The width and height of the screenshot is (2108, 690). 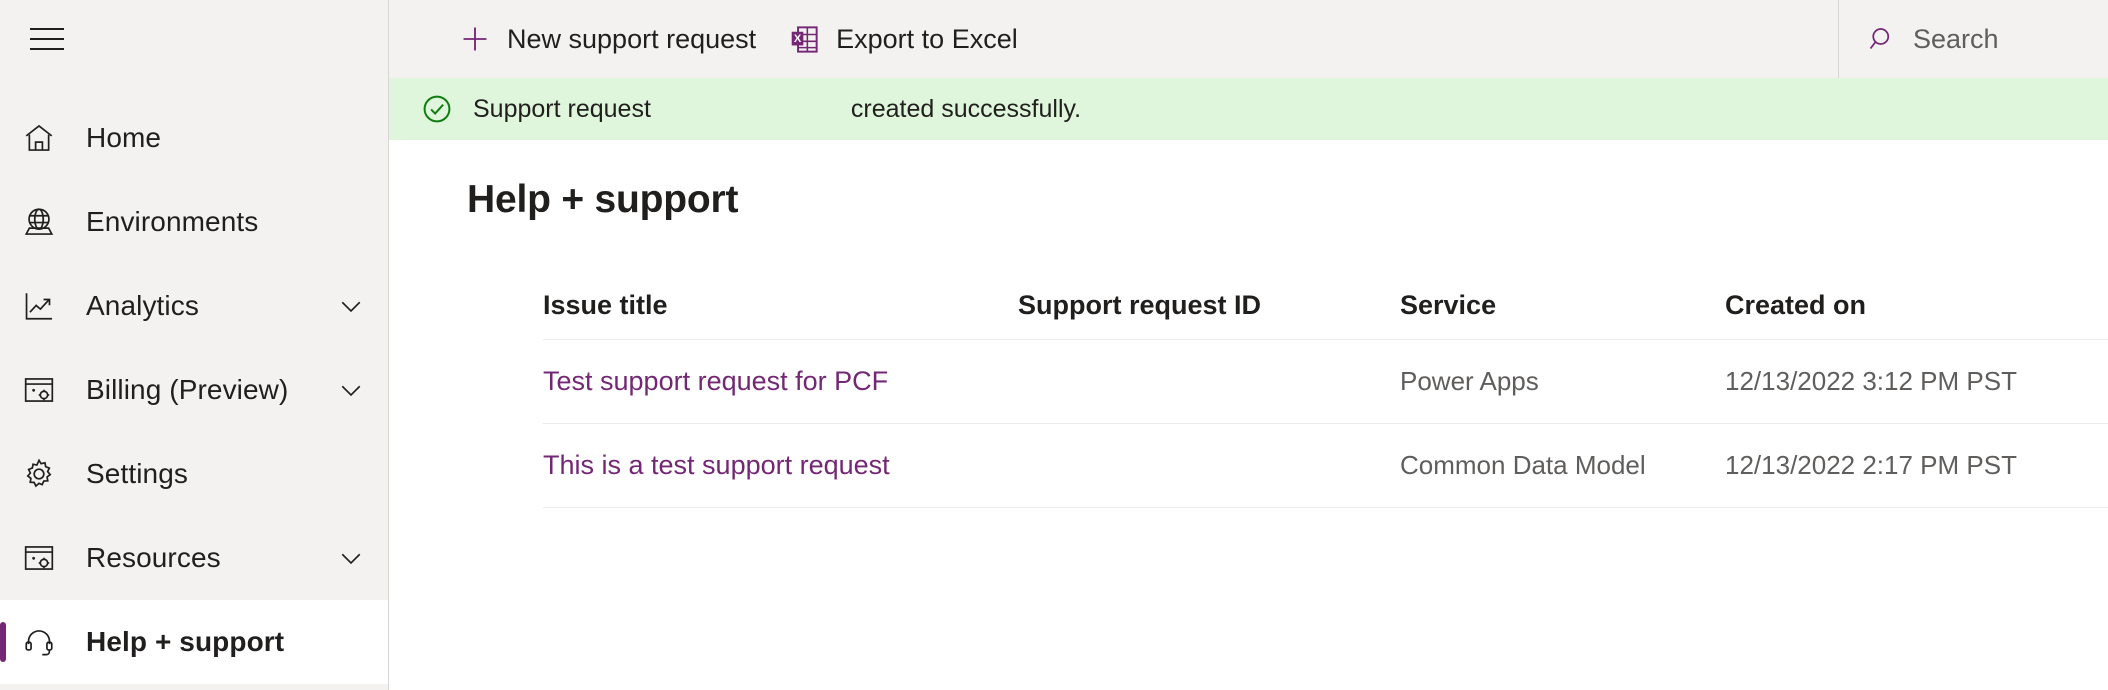 I want to click on export-to-excel-button: X Export to Excel, so click(x=901, y=39).